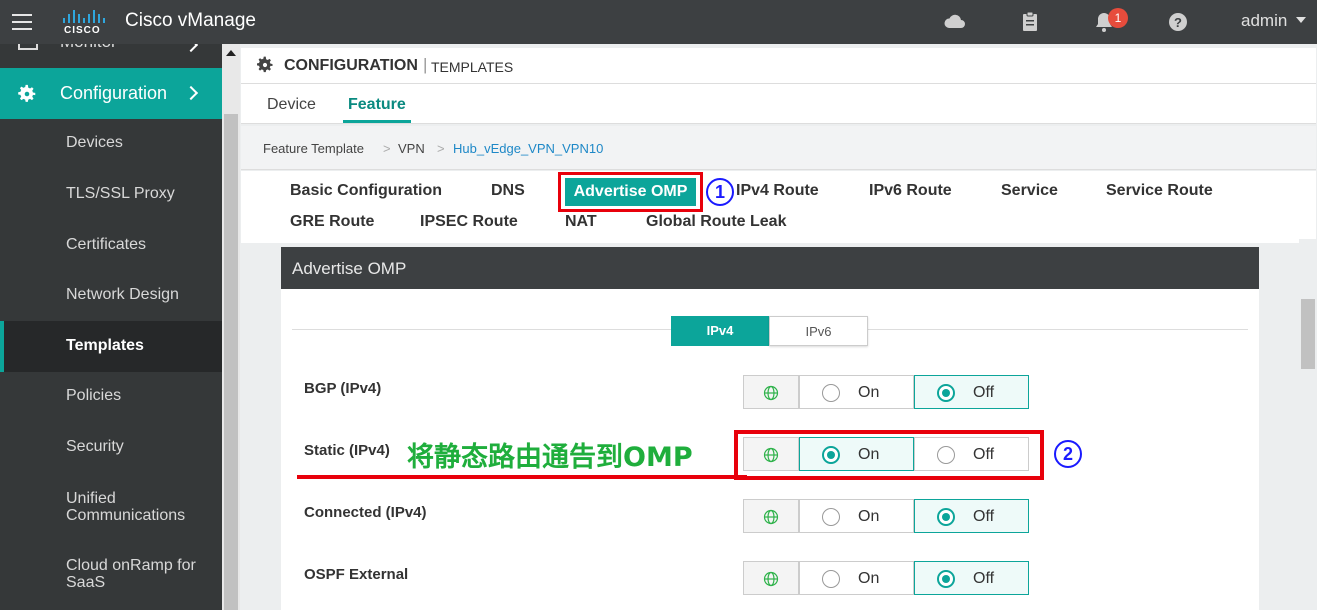 This screenshot has height=610, width=1317. I want to click on ipv4-toggle: IPv4, so click(720, 331).